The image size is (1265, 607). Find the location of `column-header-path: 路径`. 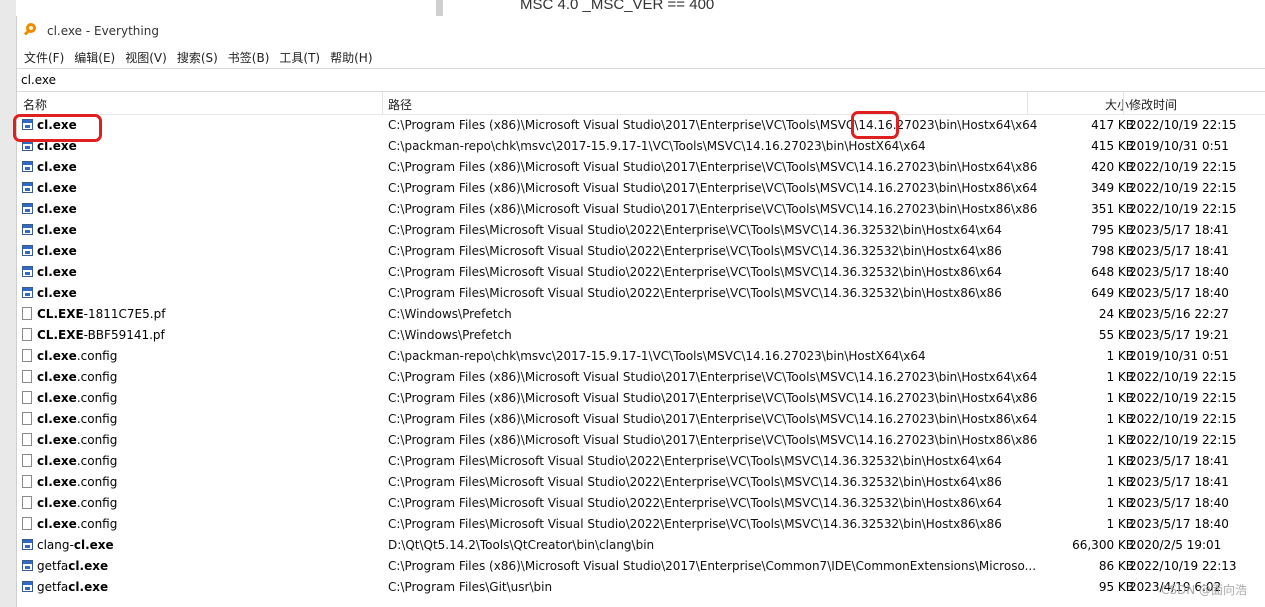

column-header-path: 路径 is located at coordinates (400, 104).